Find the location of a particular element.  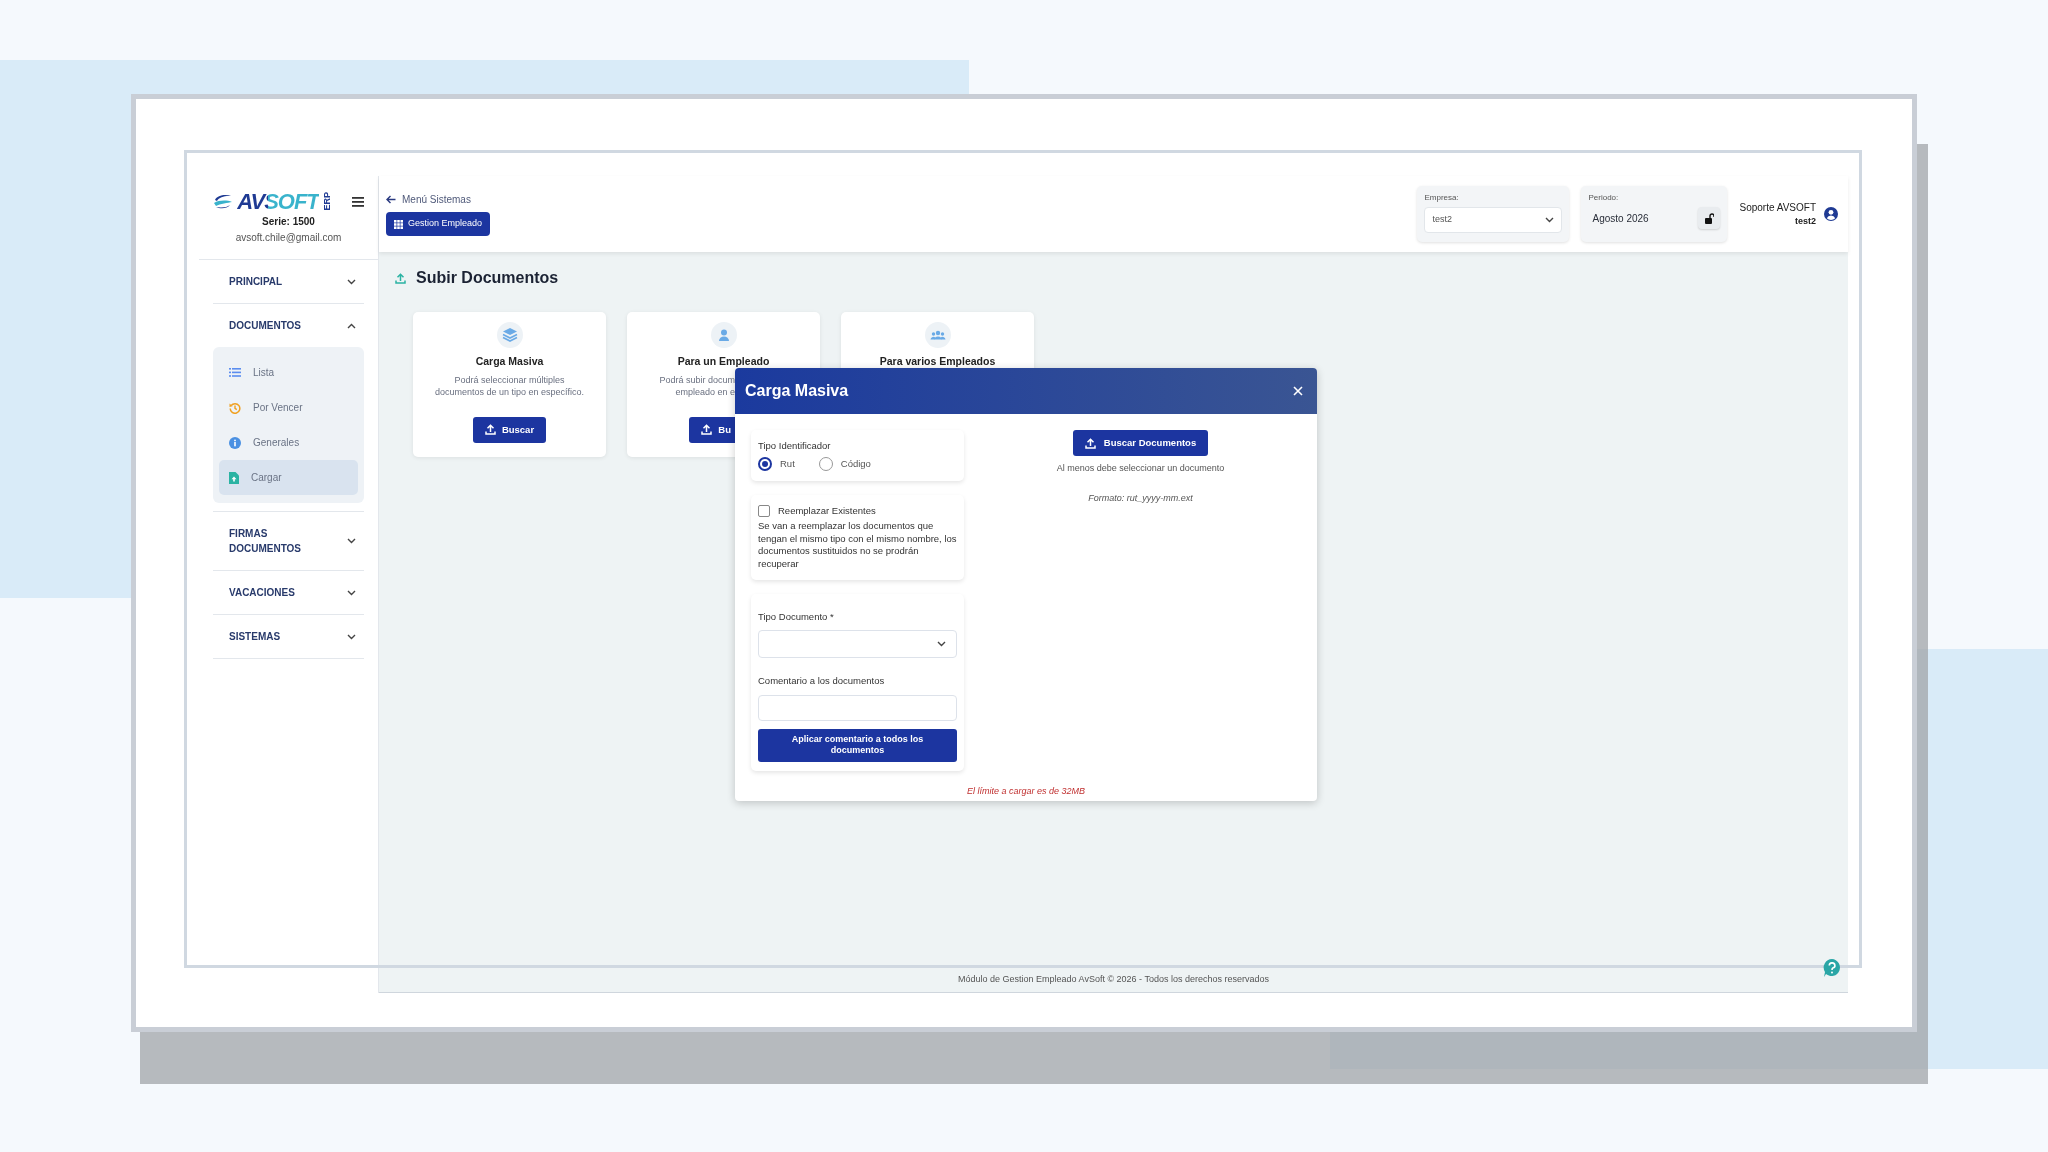

padlock-icon is located at coordinates (1709, 218).